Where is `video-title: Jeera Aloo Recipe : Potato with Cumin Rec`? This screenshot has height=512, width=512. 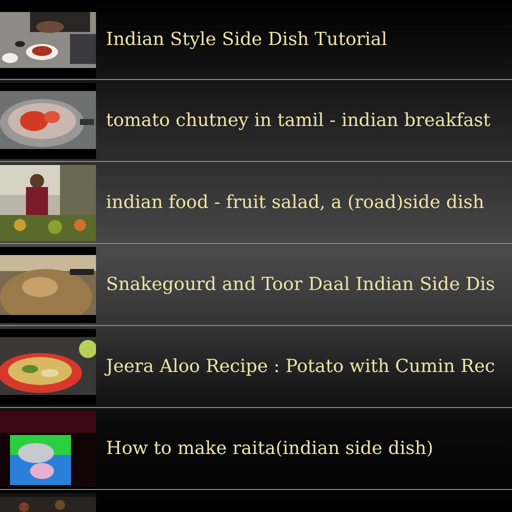
video-title: Jeera Aloo Recipe : Potato with Cumin Rec is located at coordinates (300, 366).